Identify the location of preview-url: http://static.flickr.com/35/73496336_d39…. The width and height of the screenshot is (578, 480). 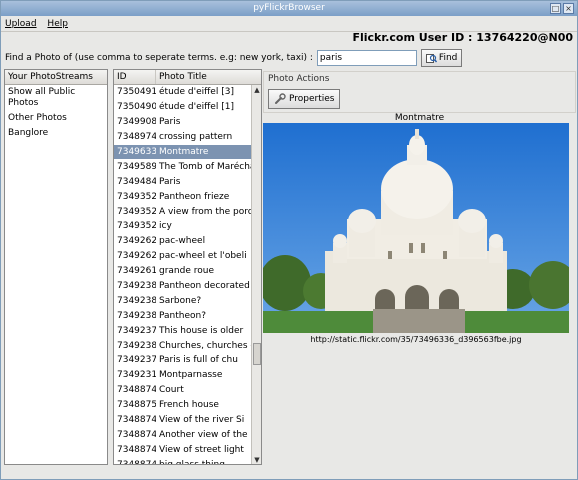
(416, 339).